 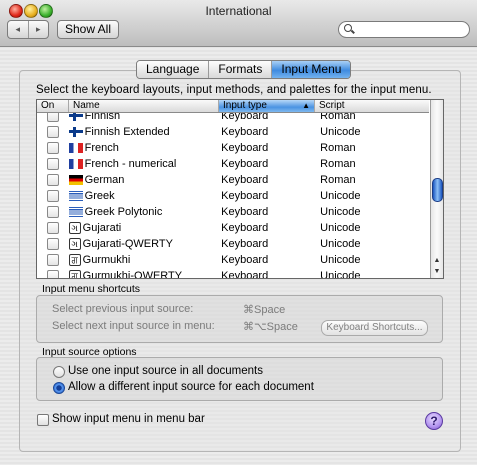 I want to click on table-header: On Name Input type ▲ Script, so click(x=233, y=106).